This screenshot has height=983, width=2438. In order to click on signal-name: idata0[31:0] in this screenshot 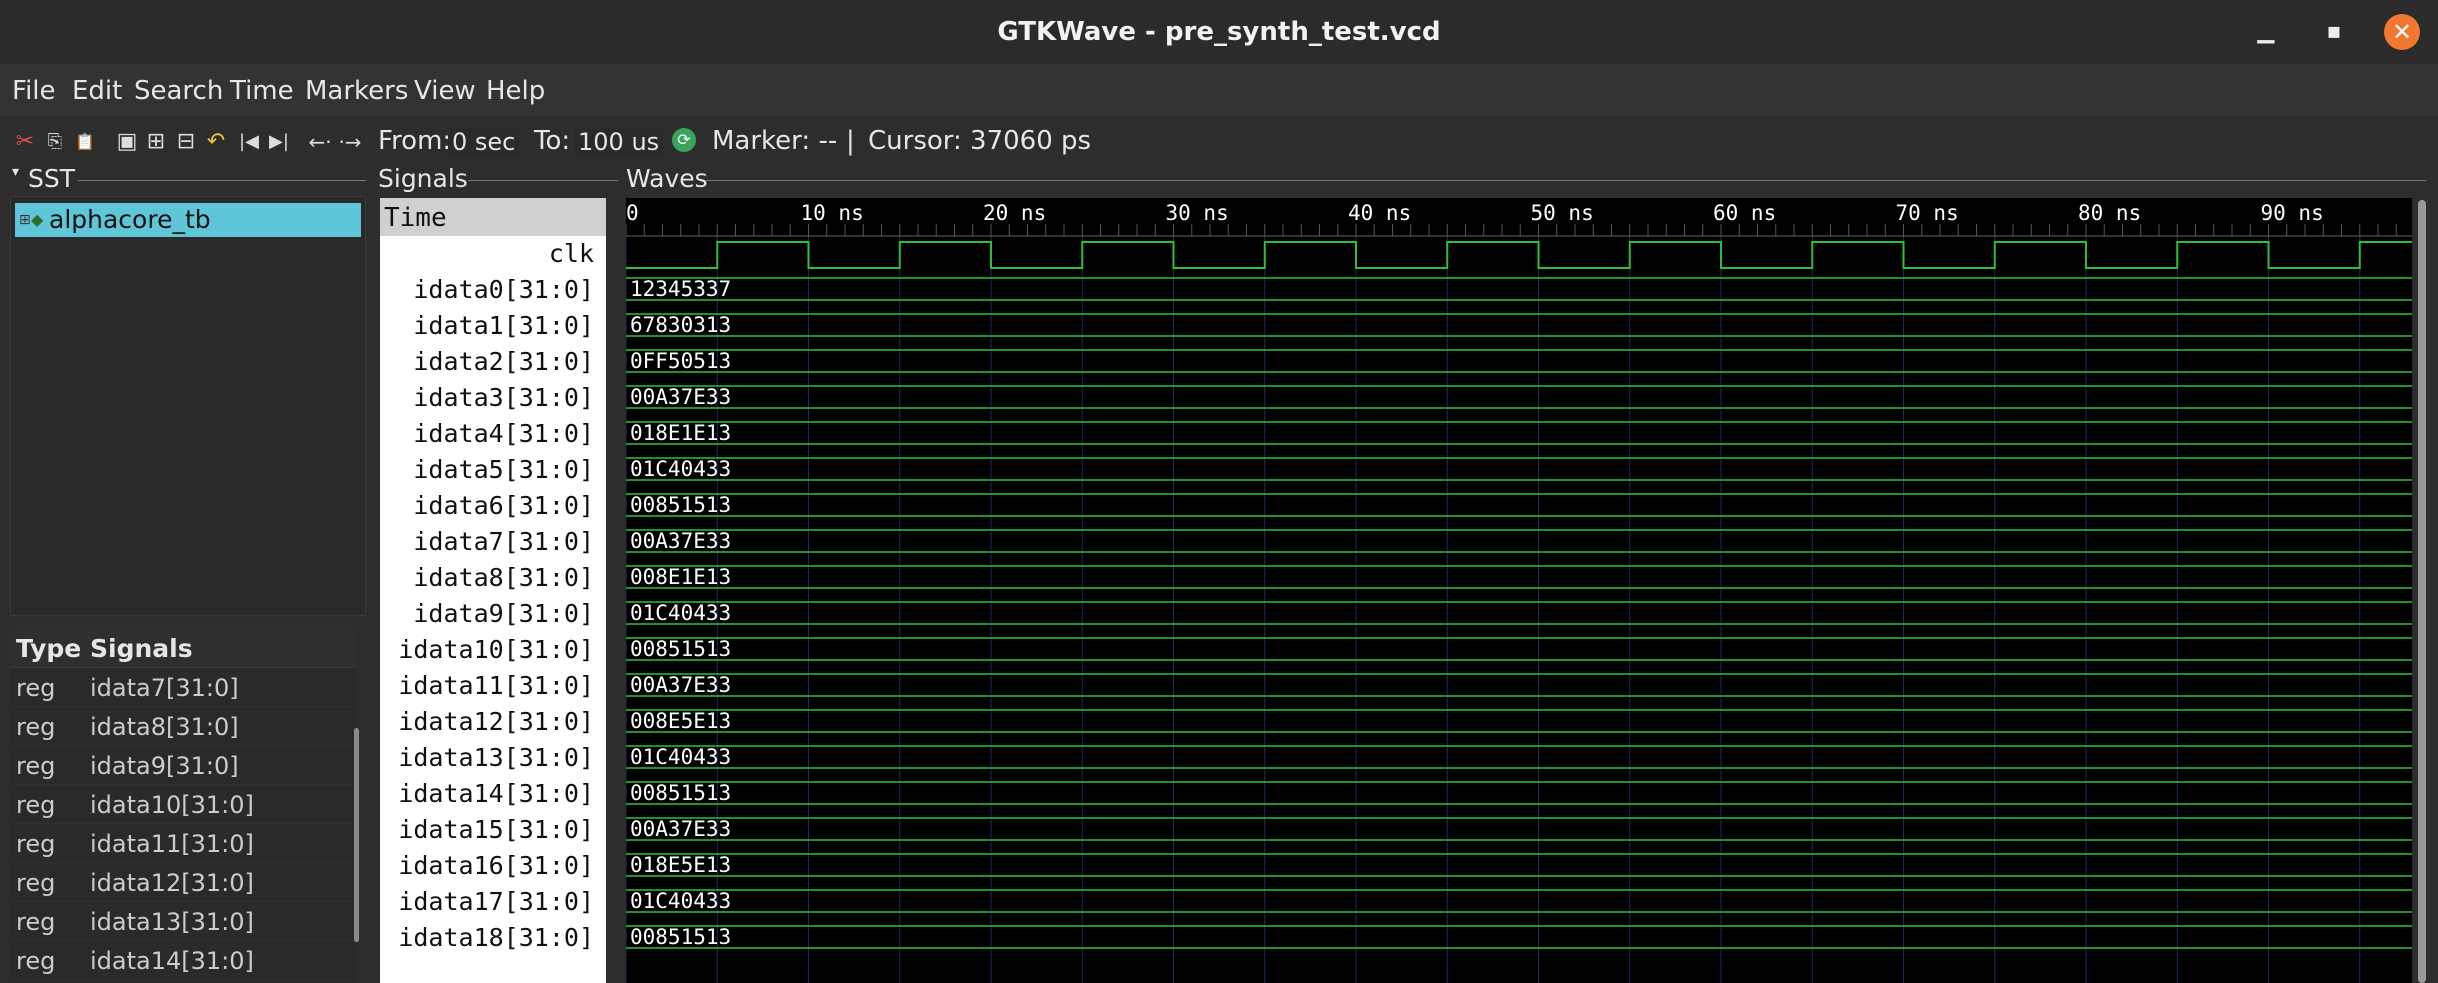, I will do `click(481, 290)`.